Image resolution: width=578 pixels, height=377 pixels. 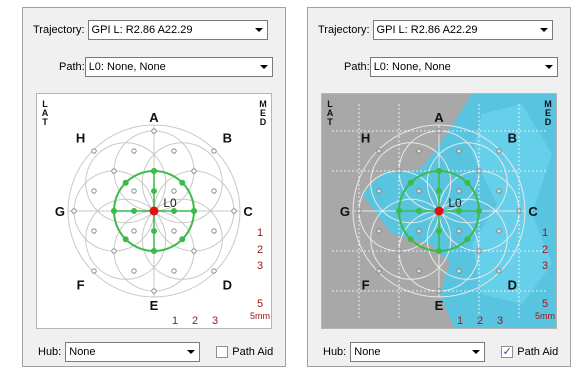 What do you see at coordinates (170, 203) in the screenshot?
I see `center-label: L0` at bounding box center [170, 203].